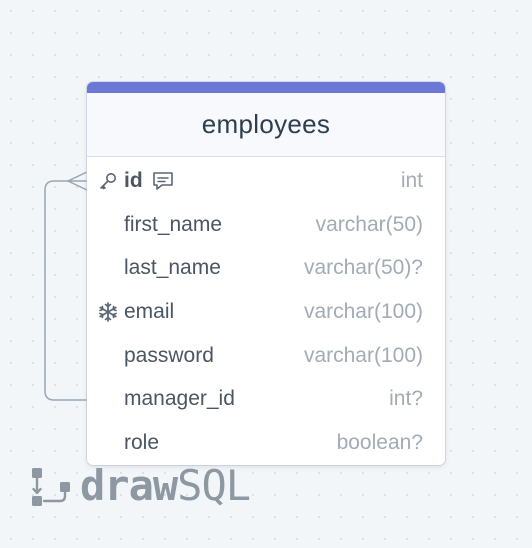  Describe the element at coordinates (266, 399) in the screenshot. I see `column-row-manager-id: manager_id int?` at that location.